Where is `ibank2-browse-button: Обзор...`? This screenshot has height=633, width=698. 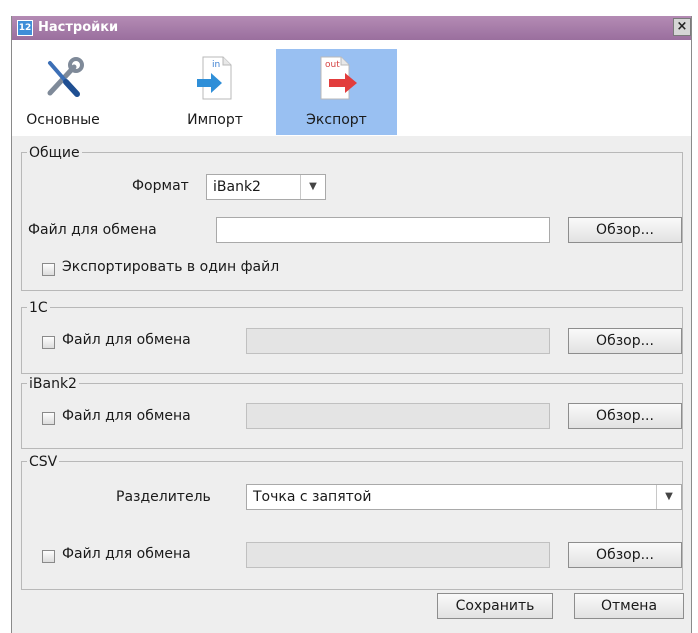 ibank2-browse-button: Обзор... is located at coordinates (625, 416).